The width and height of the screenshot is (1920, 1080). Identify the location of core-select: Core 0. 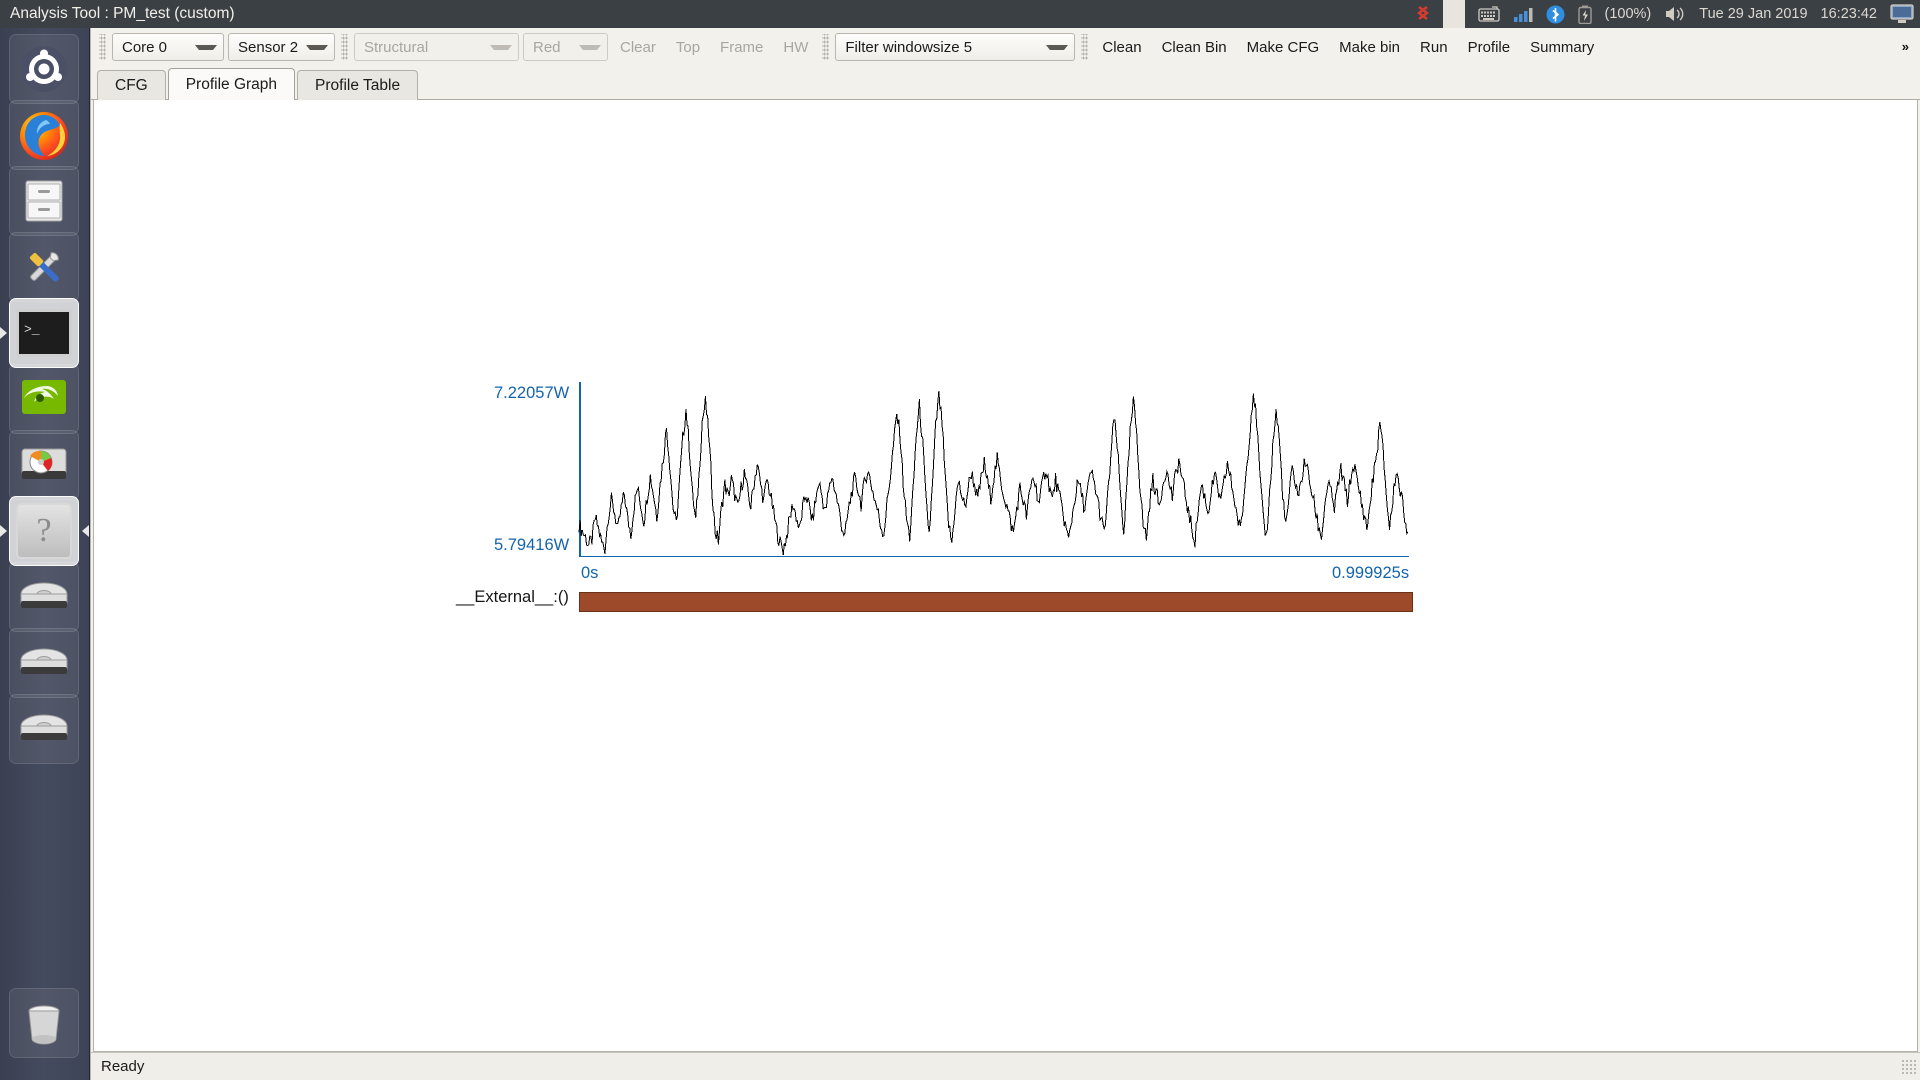
(168, 47).